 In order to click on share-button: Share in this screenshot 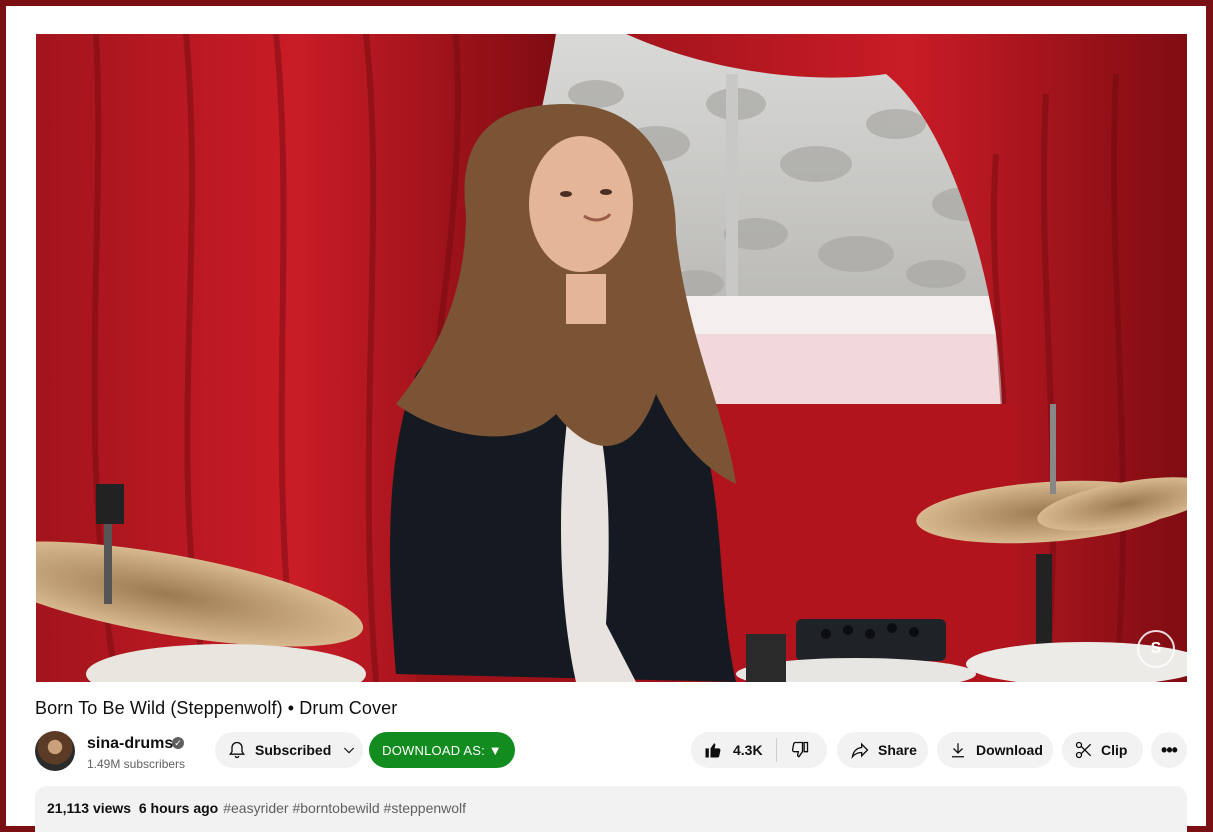, I will do `click(882, 750)`.